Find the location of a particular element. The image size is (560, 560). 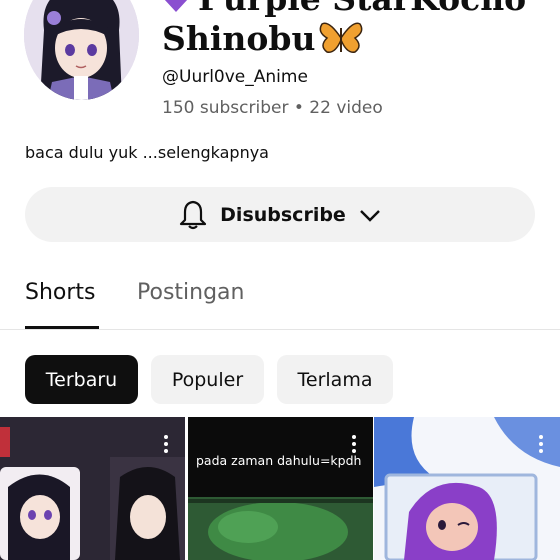

subscribed-label: Disubscribe is located at coordinates (283, 214).